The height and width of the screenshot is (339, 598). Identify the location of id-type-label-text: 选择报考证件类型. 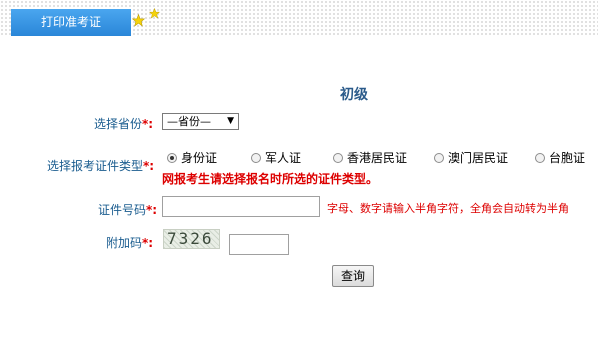
(95, 166).